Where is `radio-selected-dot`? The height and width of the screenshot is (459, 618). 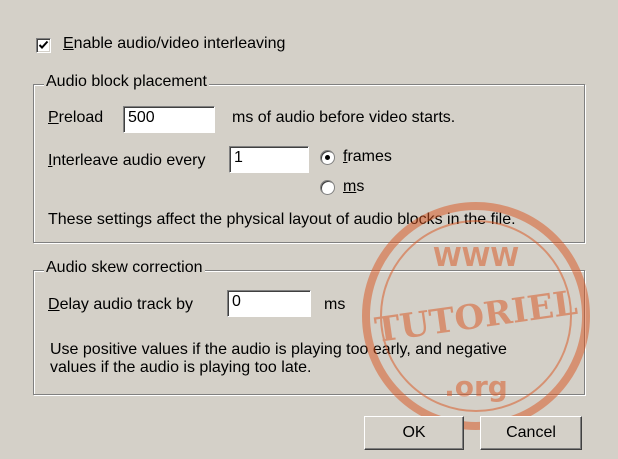
radio-selected-dot is located at coordinates (327, 157).